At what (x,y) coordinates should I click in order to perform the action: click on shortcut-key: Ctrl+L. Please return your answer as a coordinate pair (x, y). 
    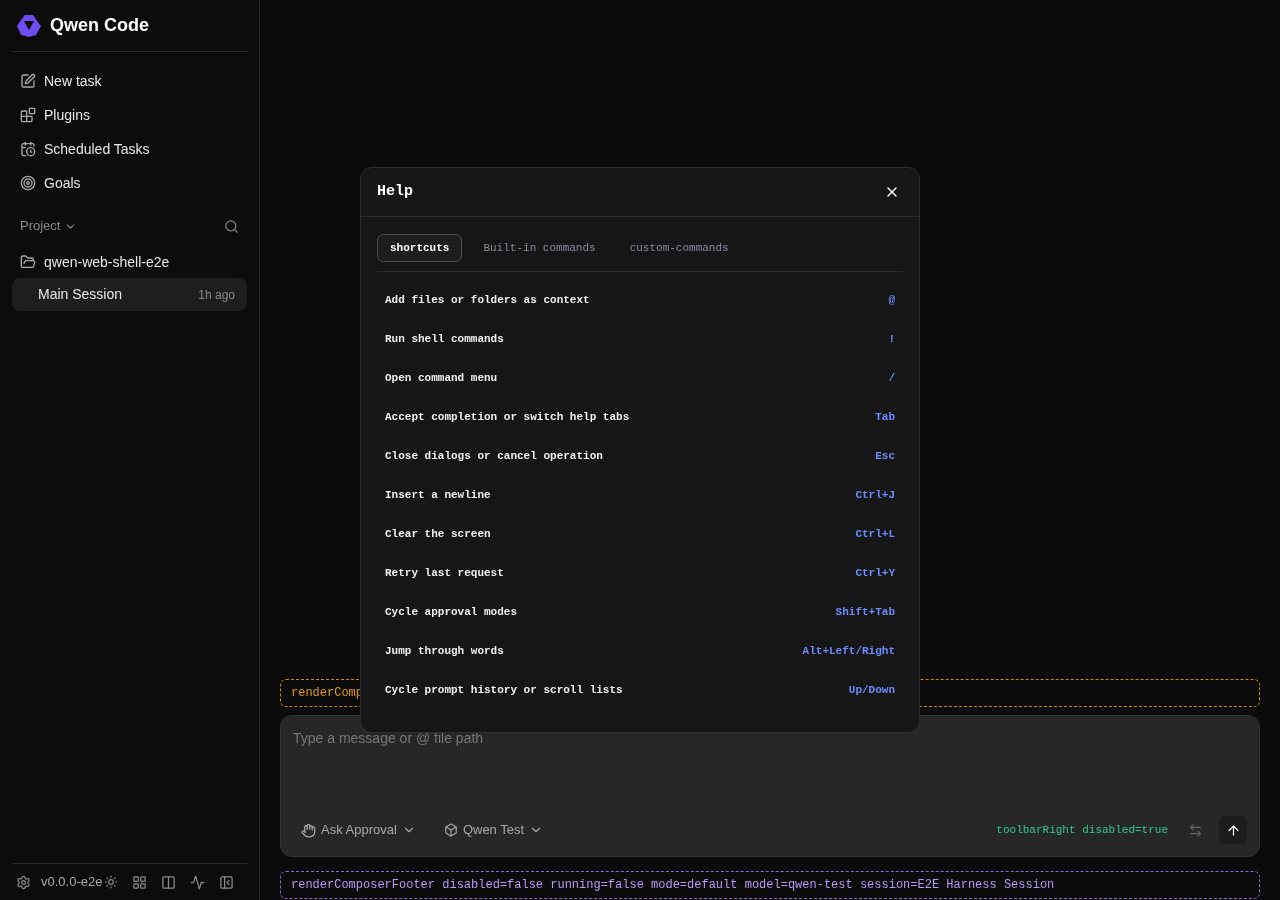
    Looking at the image, I should click on (875, 534).